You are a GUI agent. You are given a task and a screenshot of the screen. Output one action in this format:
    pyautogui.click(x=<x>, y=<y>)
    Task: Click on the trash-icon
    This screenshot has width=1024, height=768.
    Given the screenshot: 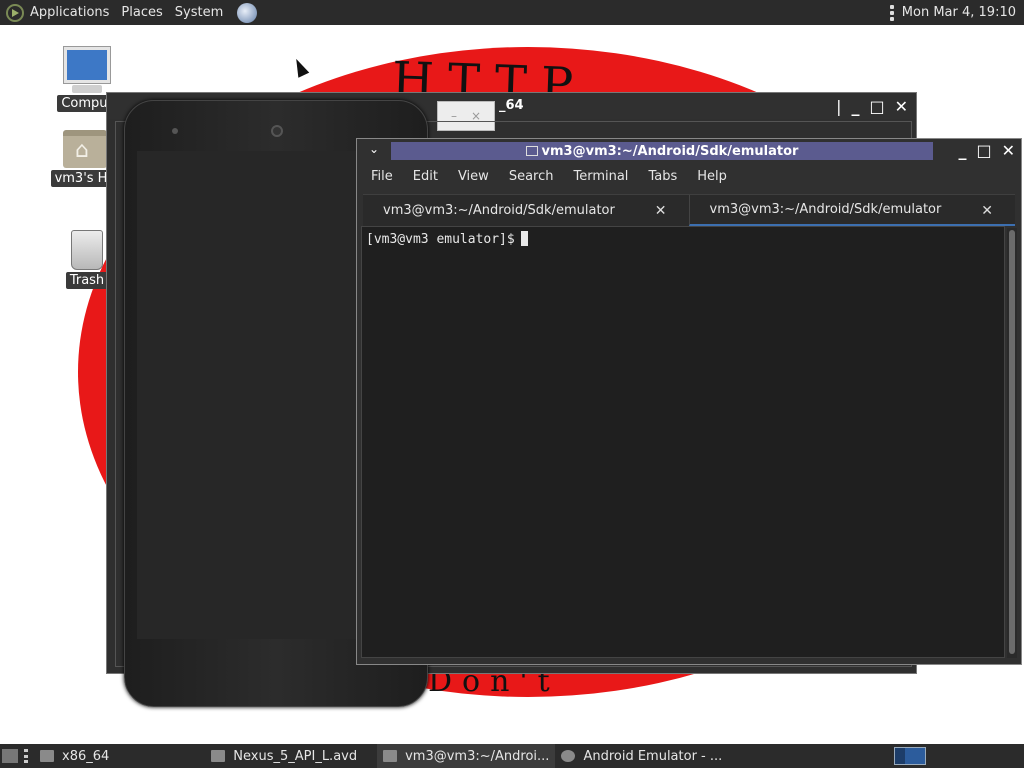 What is the action you would take?
    pyautogui.click(x=87, y=250)
    